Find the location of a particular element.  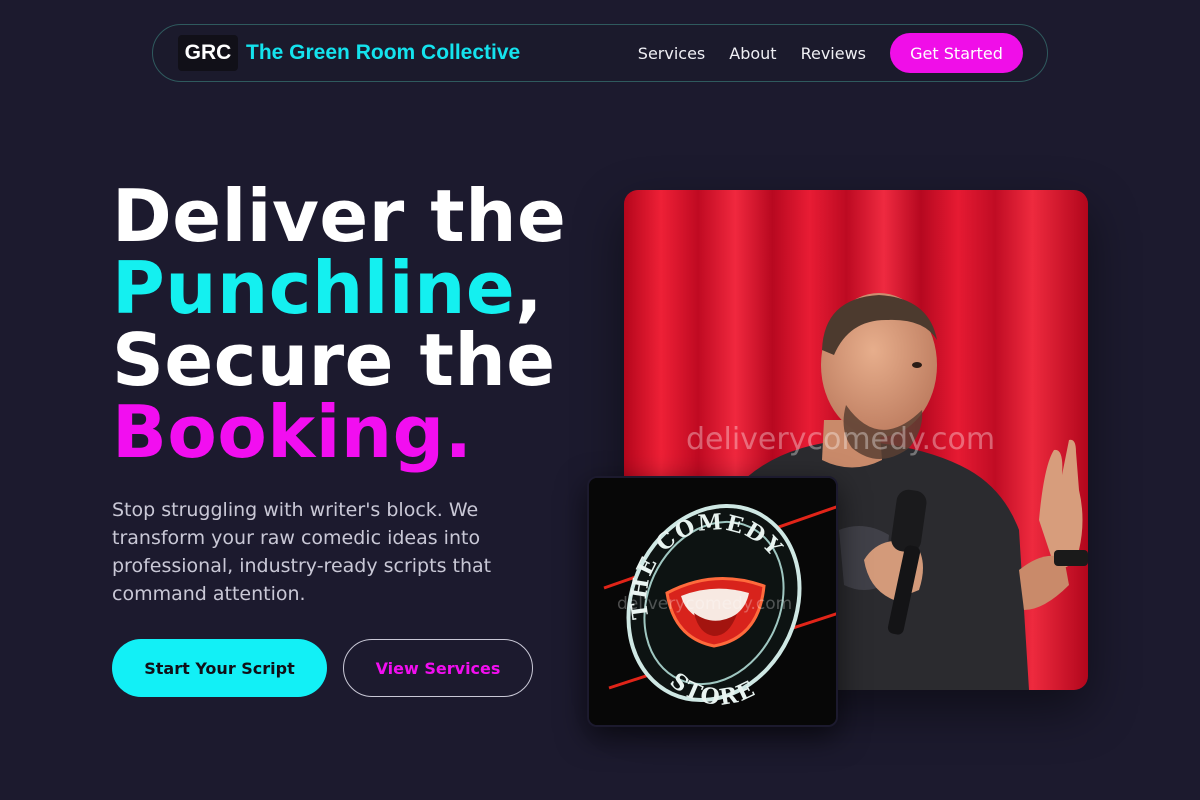

inset-photo-watermark: deliverycomedy.com is located at coordinates (705, 604).